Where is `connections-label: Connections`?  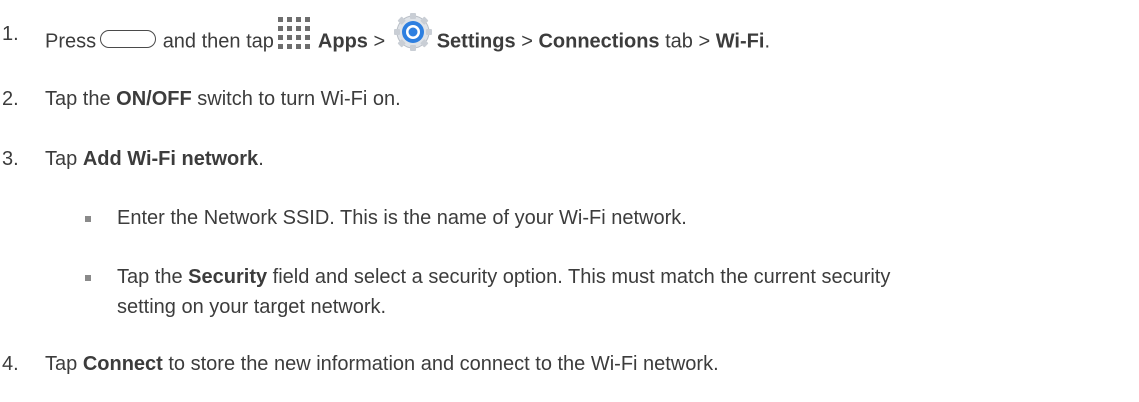
connections-label: Connections is located at coordinates (599, 41).